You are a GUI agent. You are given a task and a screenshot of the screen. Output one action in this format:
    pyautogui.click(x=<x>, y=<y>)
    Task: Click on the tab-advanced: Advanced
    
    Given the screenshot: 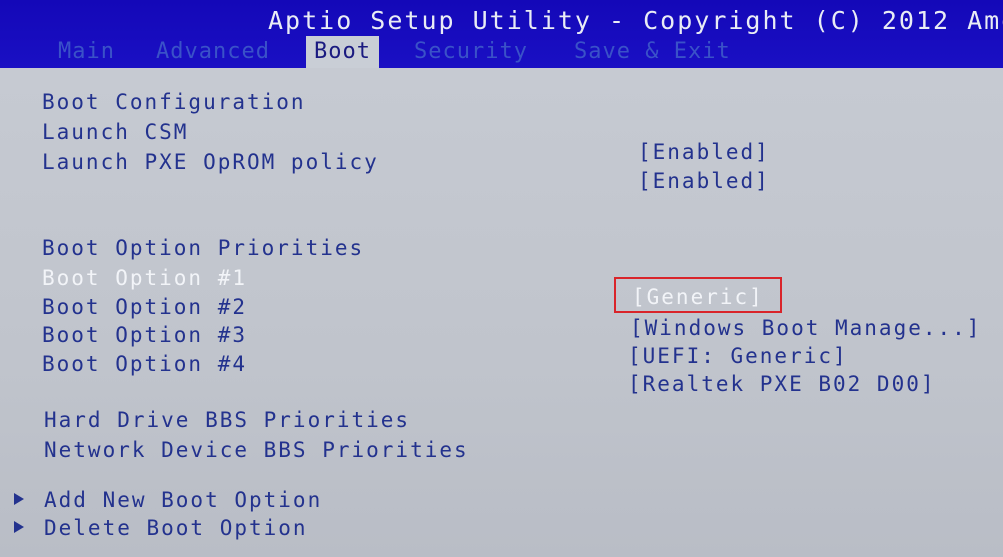 What is the action you would take?
    pyautogui.click(x=213, y=52)
    